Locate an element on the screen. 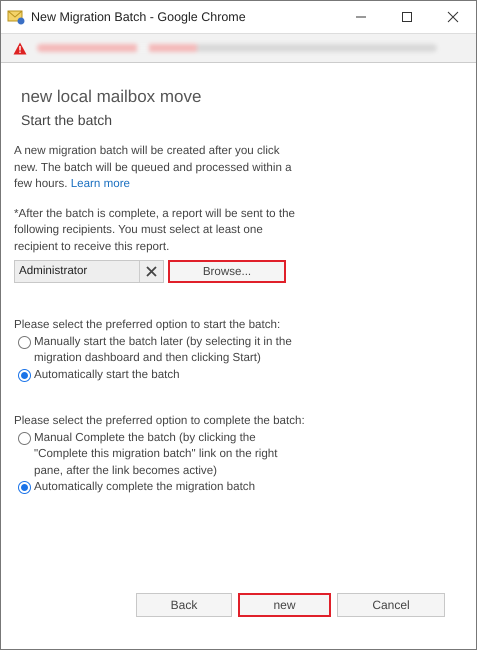 The width and height of the screenshot is (477, 650). learn-more-link: Learn more is located at coordinates (100, 183).